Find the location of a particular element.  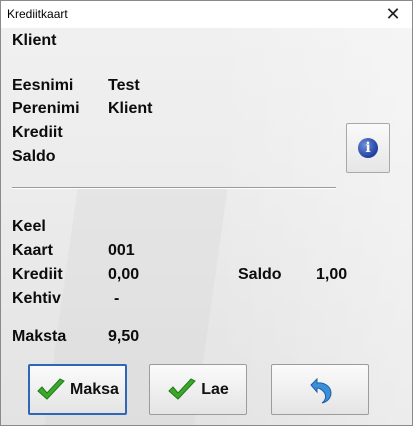

section-title: Klient is located at coordinates (34, 40).